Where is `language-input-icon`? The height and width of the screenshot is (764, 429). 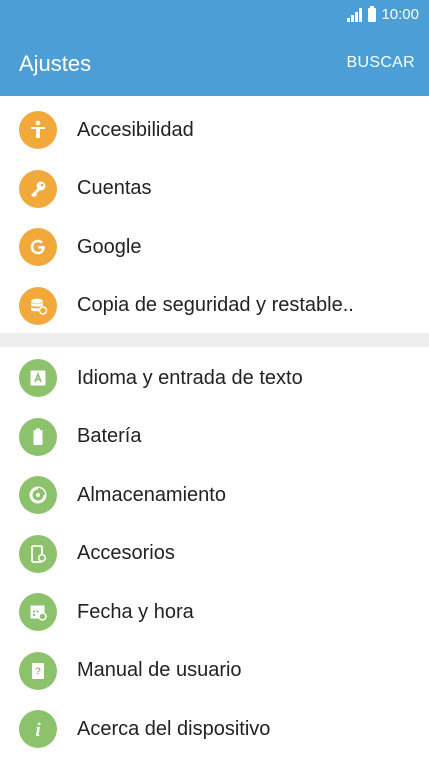
language-input-icon is located at coordinates (38, 378).